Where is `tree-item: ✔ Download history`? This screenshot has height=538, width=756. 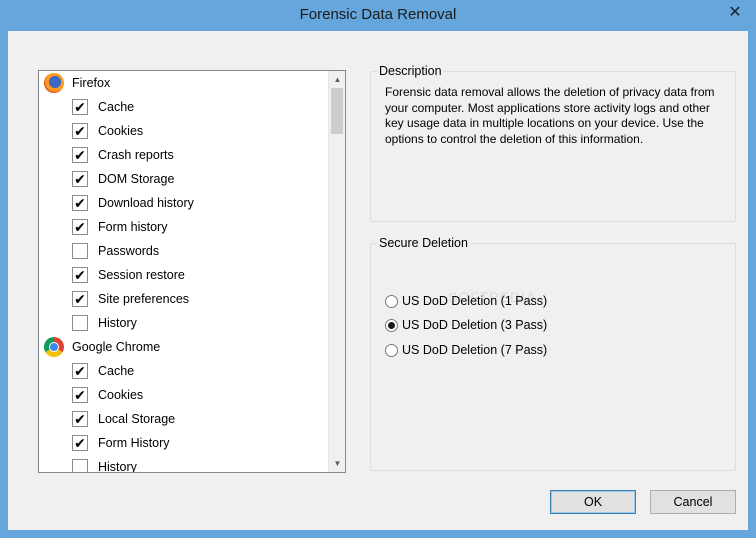
tree-item: ✔ Download history is located at coordinates (183, 203).